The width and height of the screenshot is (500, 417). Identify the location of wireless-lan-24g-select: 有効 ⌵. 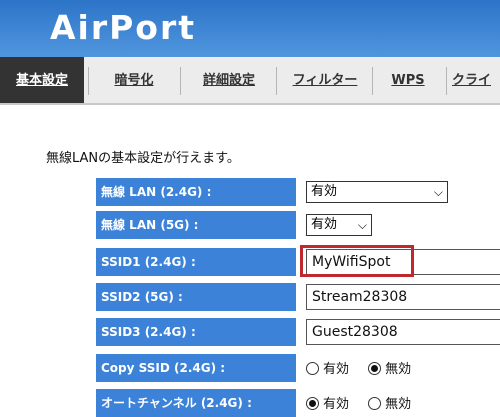
(377, 192).